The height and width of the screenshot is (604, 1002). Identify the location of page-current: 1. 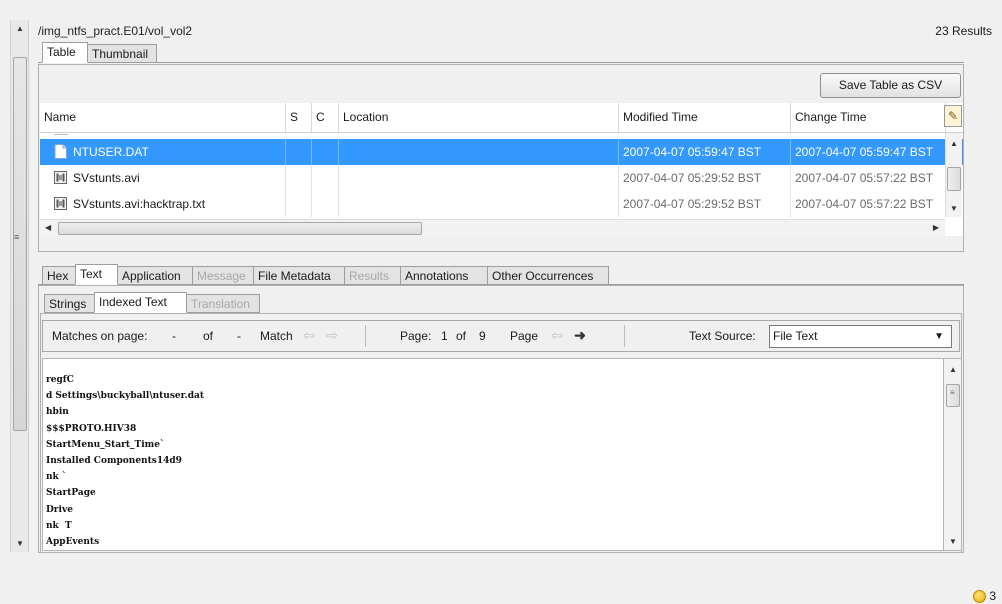
(444, 336).